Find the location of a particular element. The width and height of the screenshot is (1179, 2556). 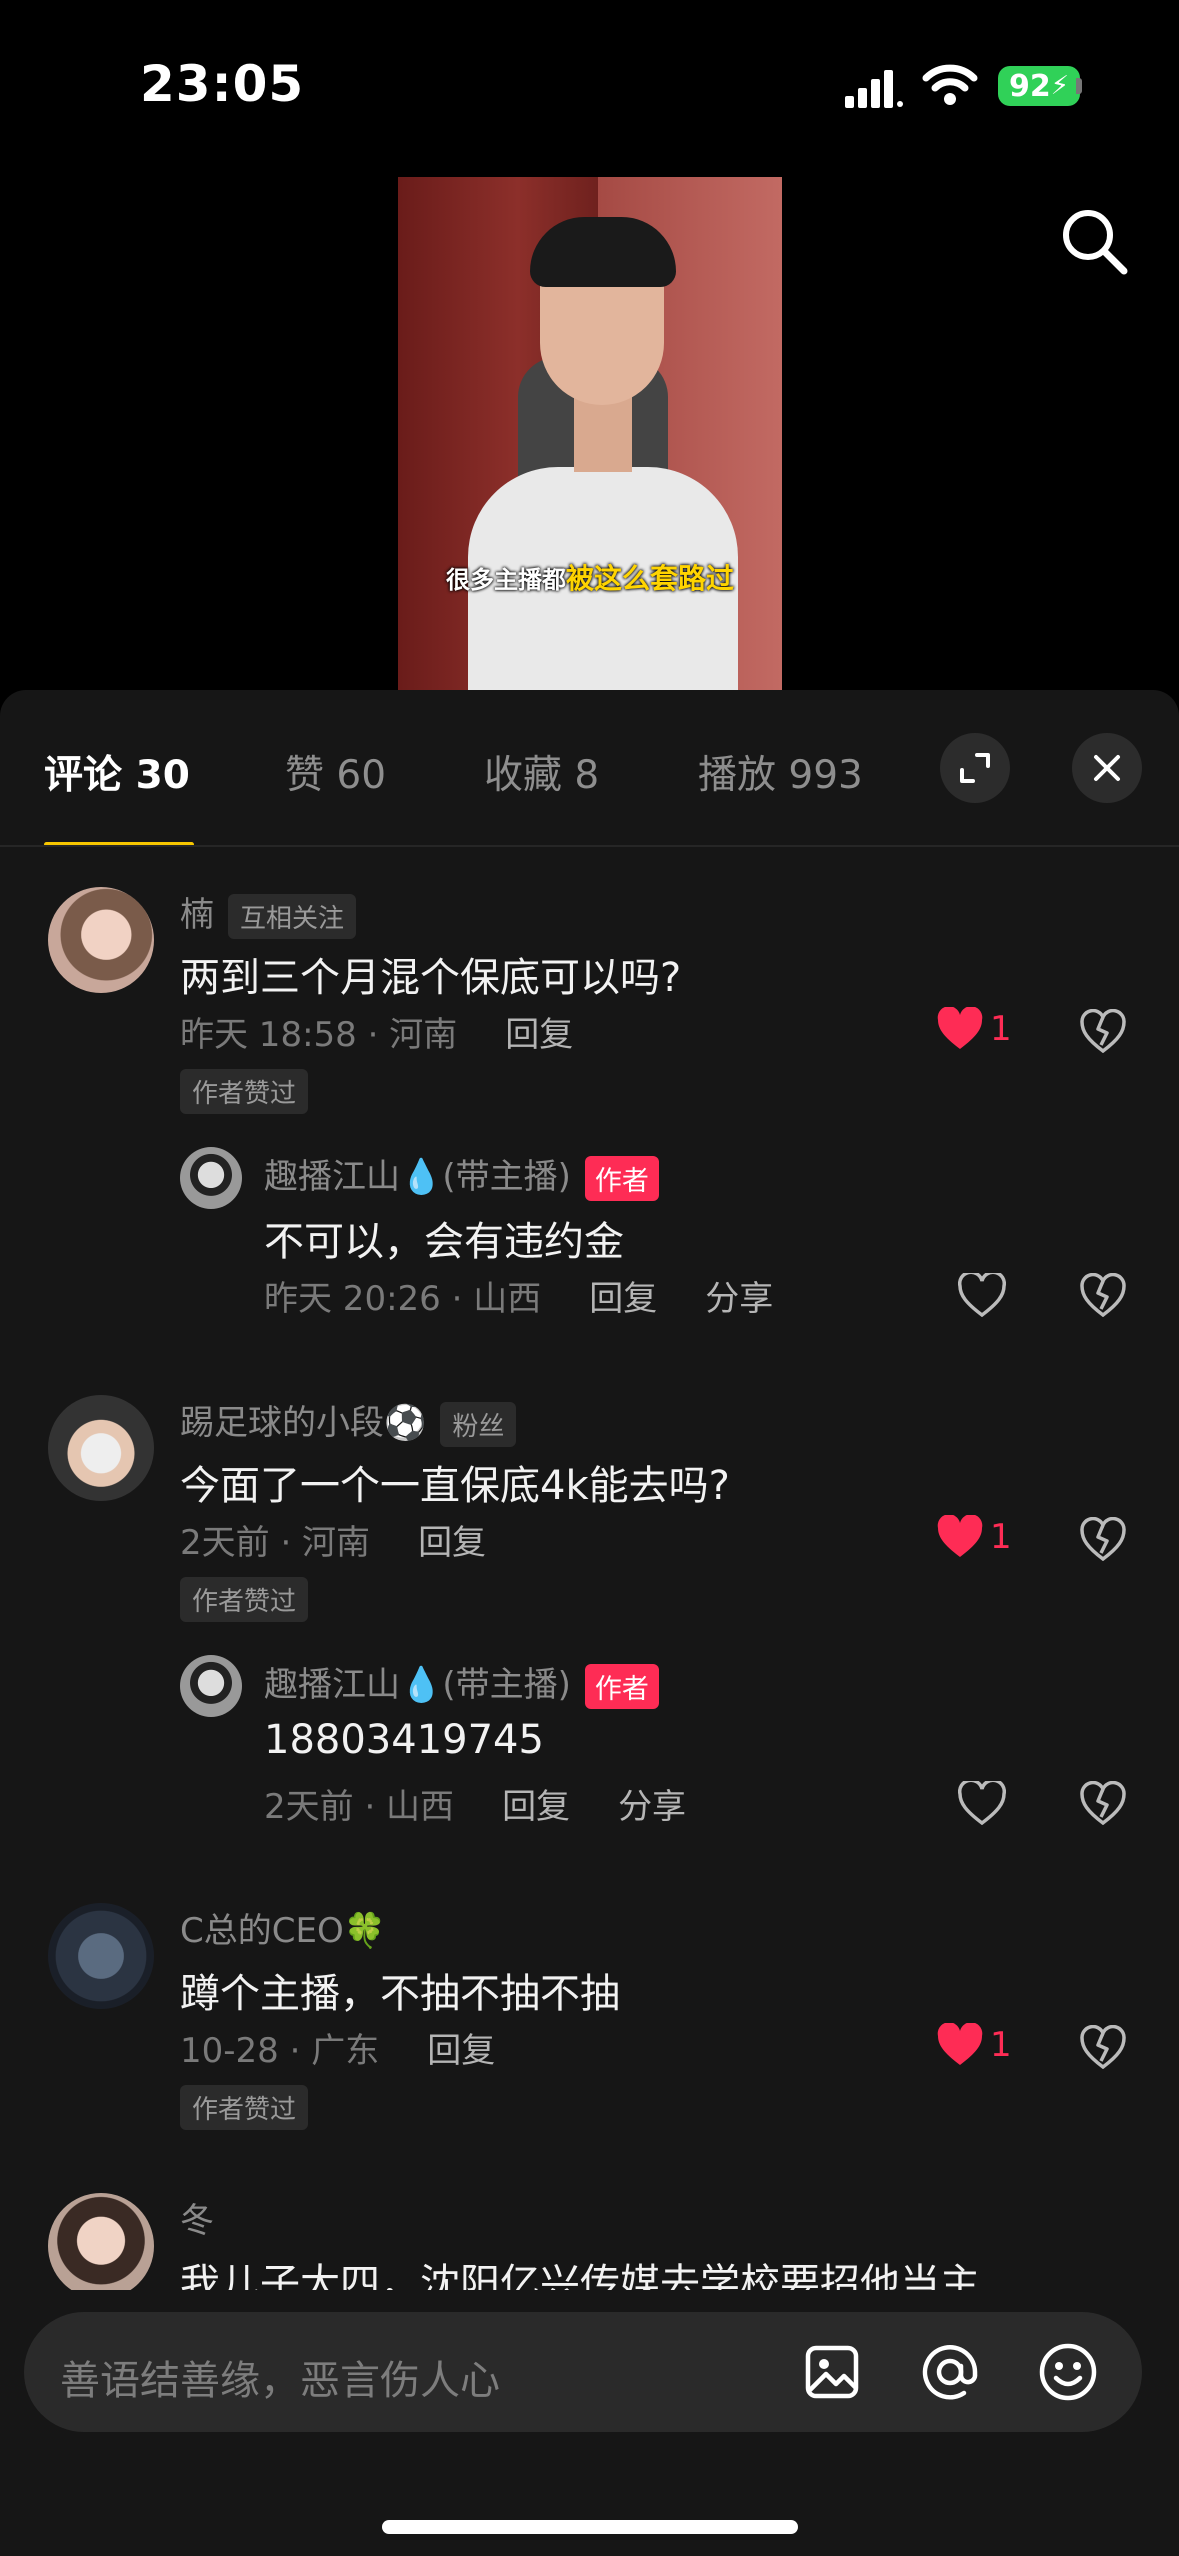

video-caption: 很多主播都被这么套路过 is located at coordinates (590, 577).